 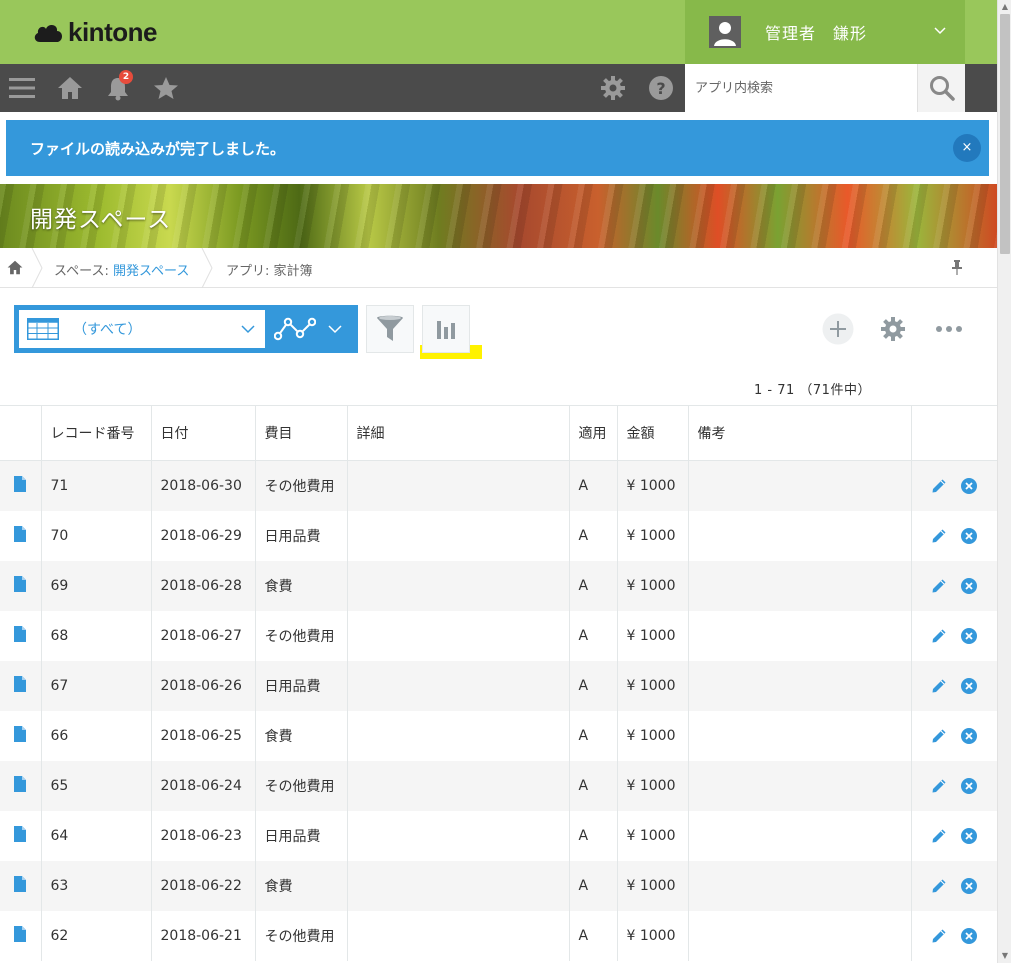 What do you see at coordinates (800, 685) in the screenshot?
I see `cell-note` at bounding box center [800, 685].